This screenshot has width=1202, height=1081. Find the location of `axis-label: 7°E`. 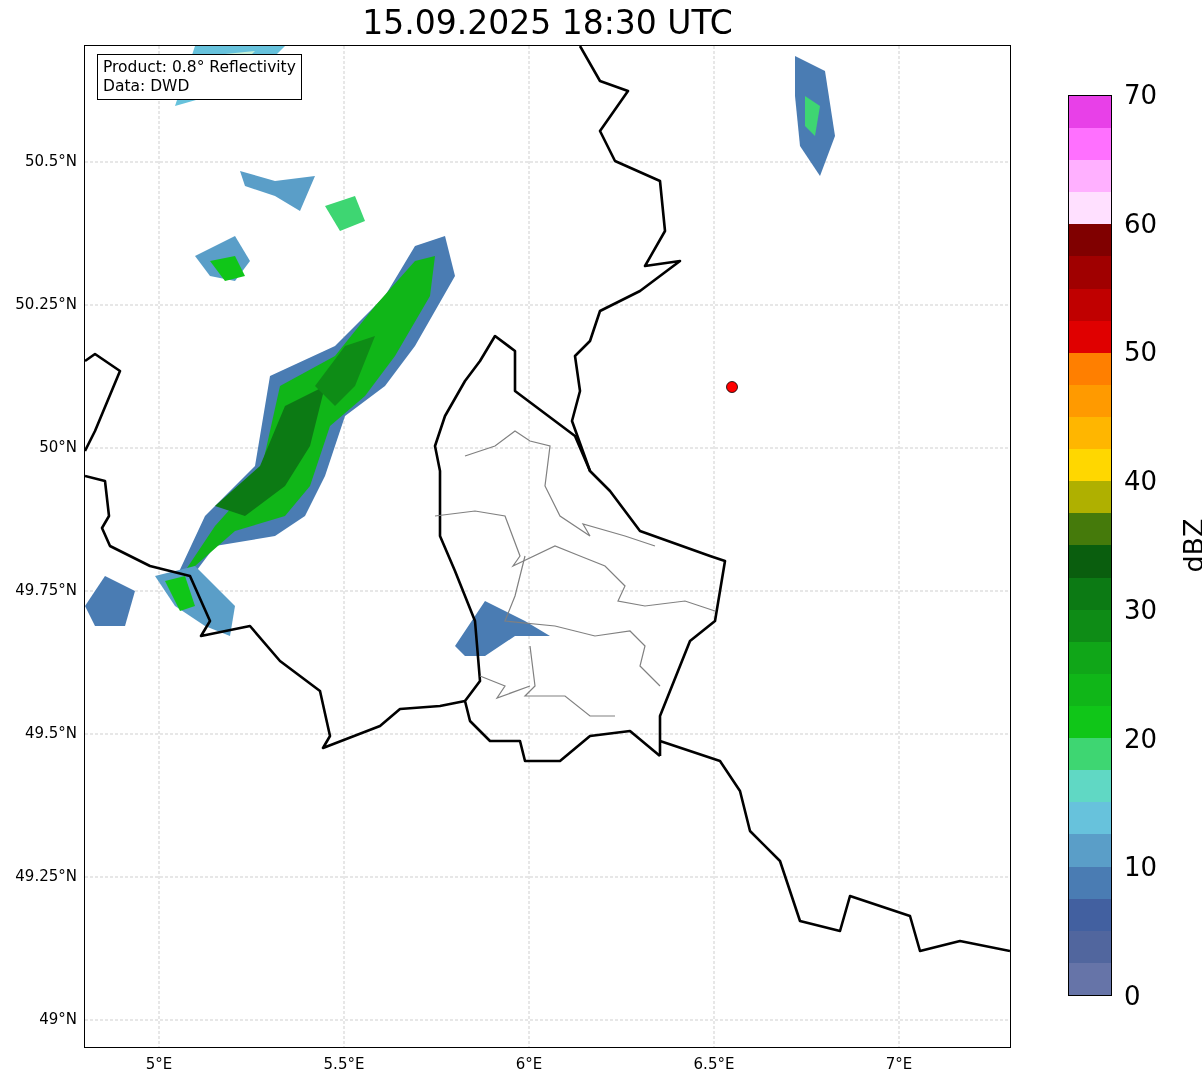

axis-label: 7°E is located at coordinates (899, 1064).